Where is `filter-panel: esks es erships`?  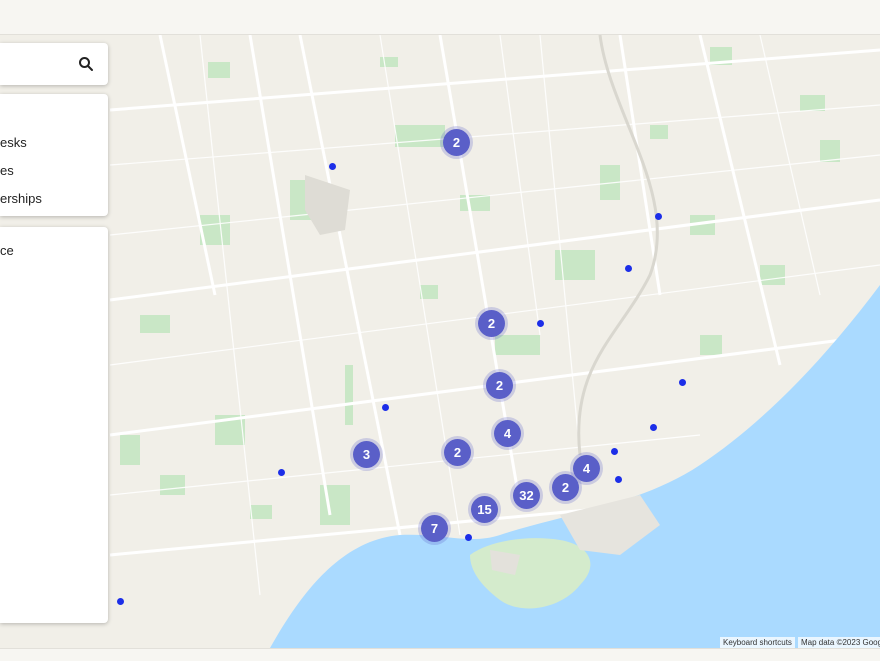 filter-panel: esks es erships is located at coordinates (54, 155).